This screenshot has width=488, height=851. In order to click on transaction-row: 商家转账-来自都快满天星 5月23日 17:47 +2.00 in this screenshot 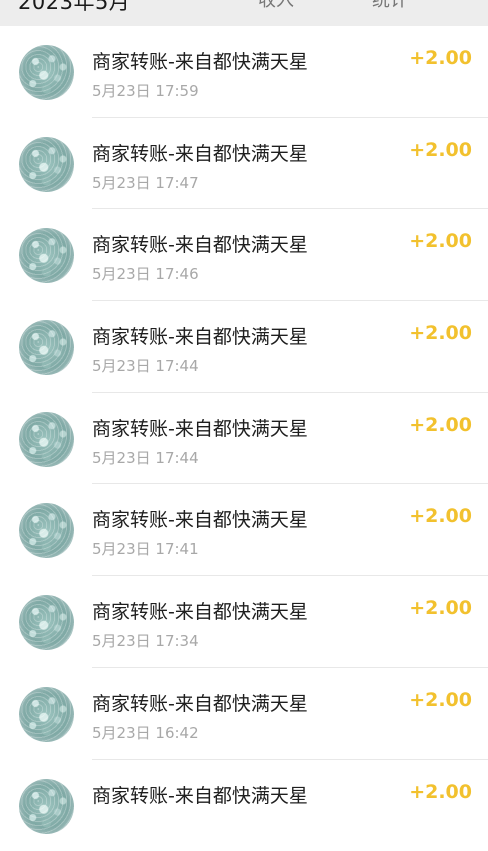, I will do `click(244, 164)`.